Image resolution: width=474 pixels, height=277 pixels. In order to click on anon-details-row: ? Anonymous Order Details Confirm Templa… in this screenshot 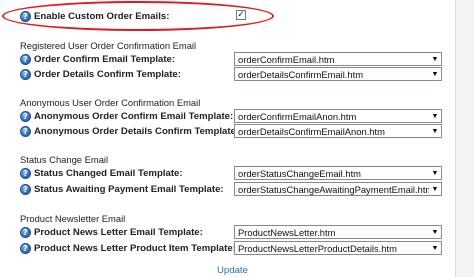, I will do `click(129, 131)`.